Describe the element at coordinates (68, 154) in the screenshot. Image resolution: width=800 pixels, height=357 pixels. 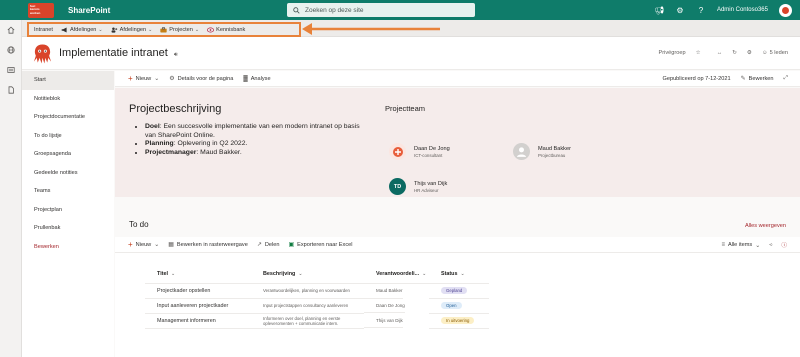
I see `nav-item-groepsagenda: Groepsagenda` at that location.